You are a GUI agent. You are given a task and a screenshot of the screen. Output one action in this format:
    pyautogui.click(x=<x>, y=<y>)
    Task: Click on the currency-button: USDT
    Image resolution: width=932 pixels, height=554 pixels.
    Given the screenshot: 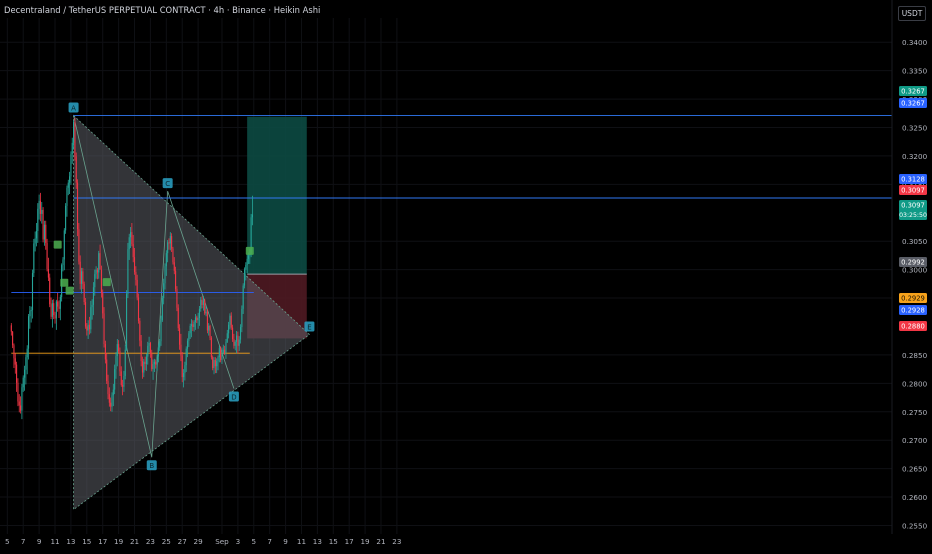 What is the action you would take?
    pyautogui.click(x=912, y=13)
    